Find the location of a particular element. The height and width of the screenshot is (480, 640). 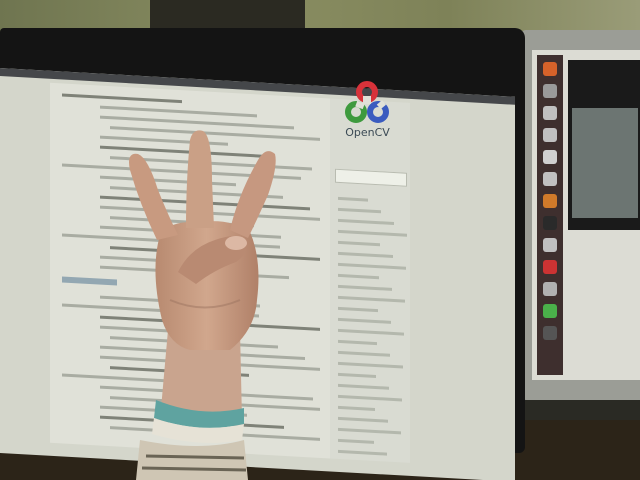

thumbnail is located at coordinates (236, 243).